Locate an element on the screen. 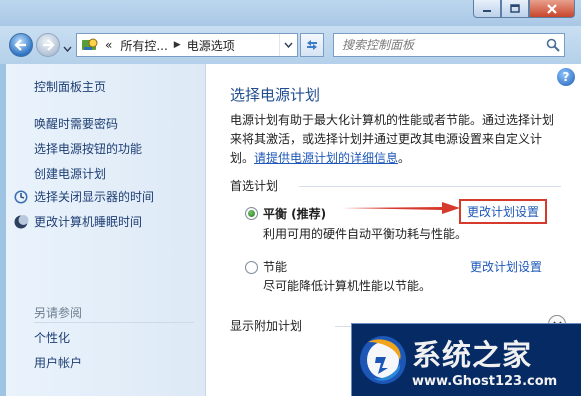 This screenshot has width=581, height=396. plan-power-saver-name: 节能 is located at coordinates (275, 266).